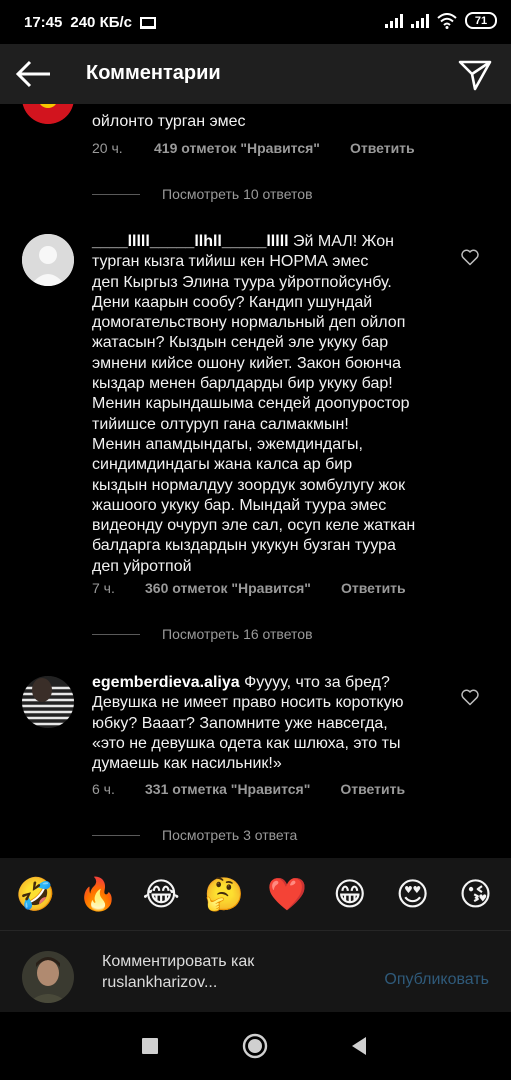 This screenshot has height=1080, width=511. I want to click on header: Комментарии, so click(255, 74).